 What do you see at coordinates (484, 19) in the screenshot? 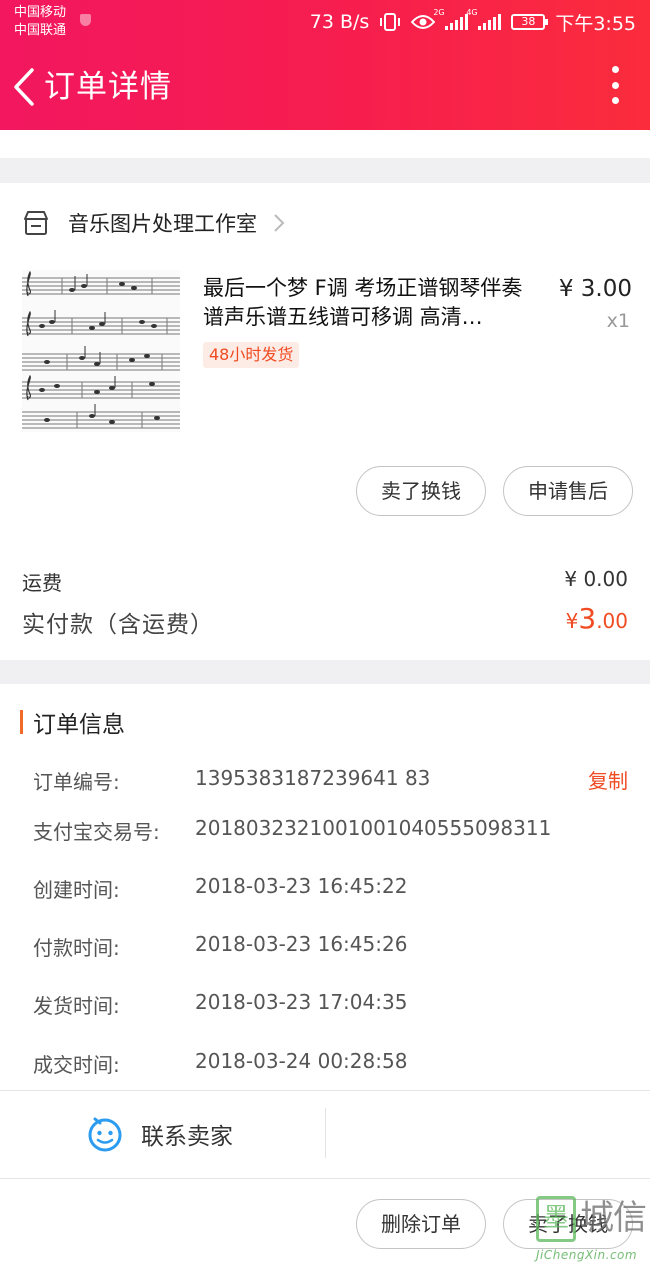
I see `signal-2-icon: 4G` at bounding box center [484, 19].